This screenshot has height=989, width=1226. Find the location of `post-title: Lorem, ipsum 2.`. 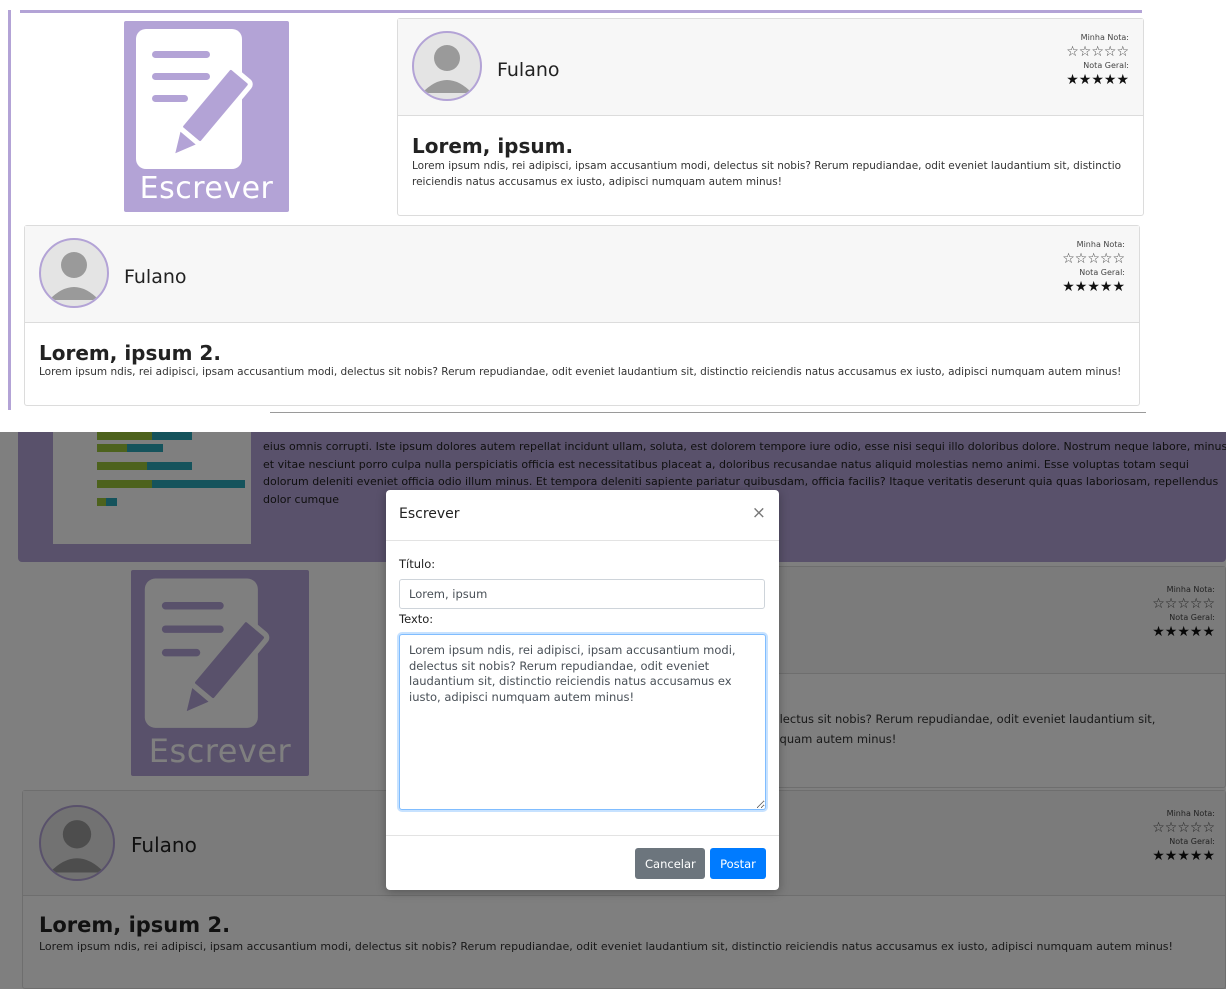

post-title: Lorem, ipsum 2. is located at coordinates (130, 353).